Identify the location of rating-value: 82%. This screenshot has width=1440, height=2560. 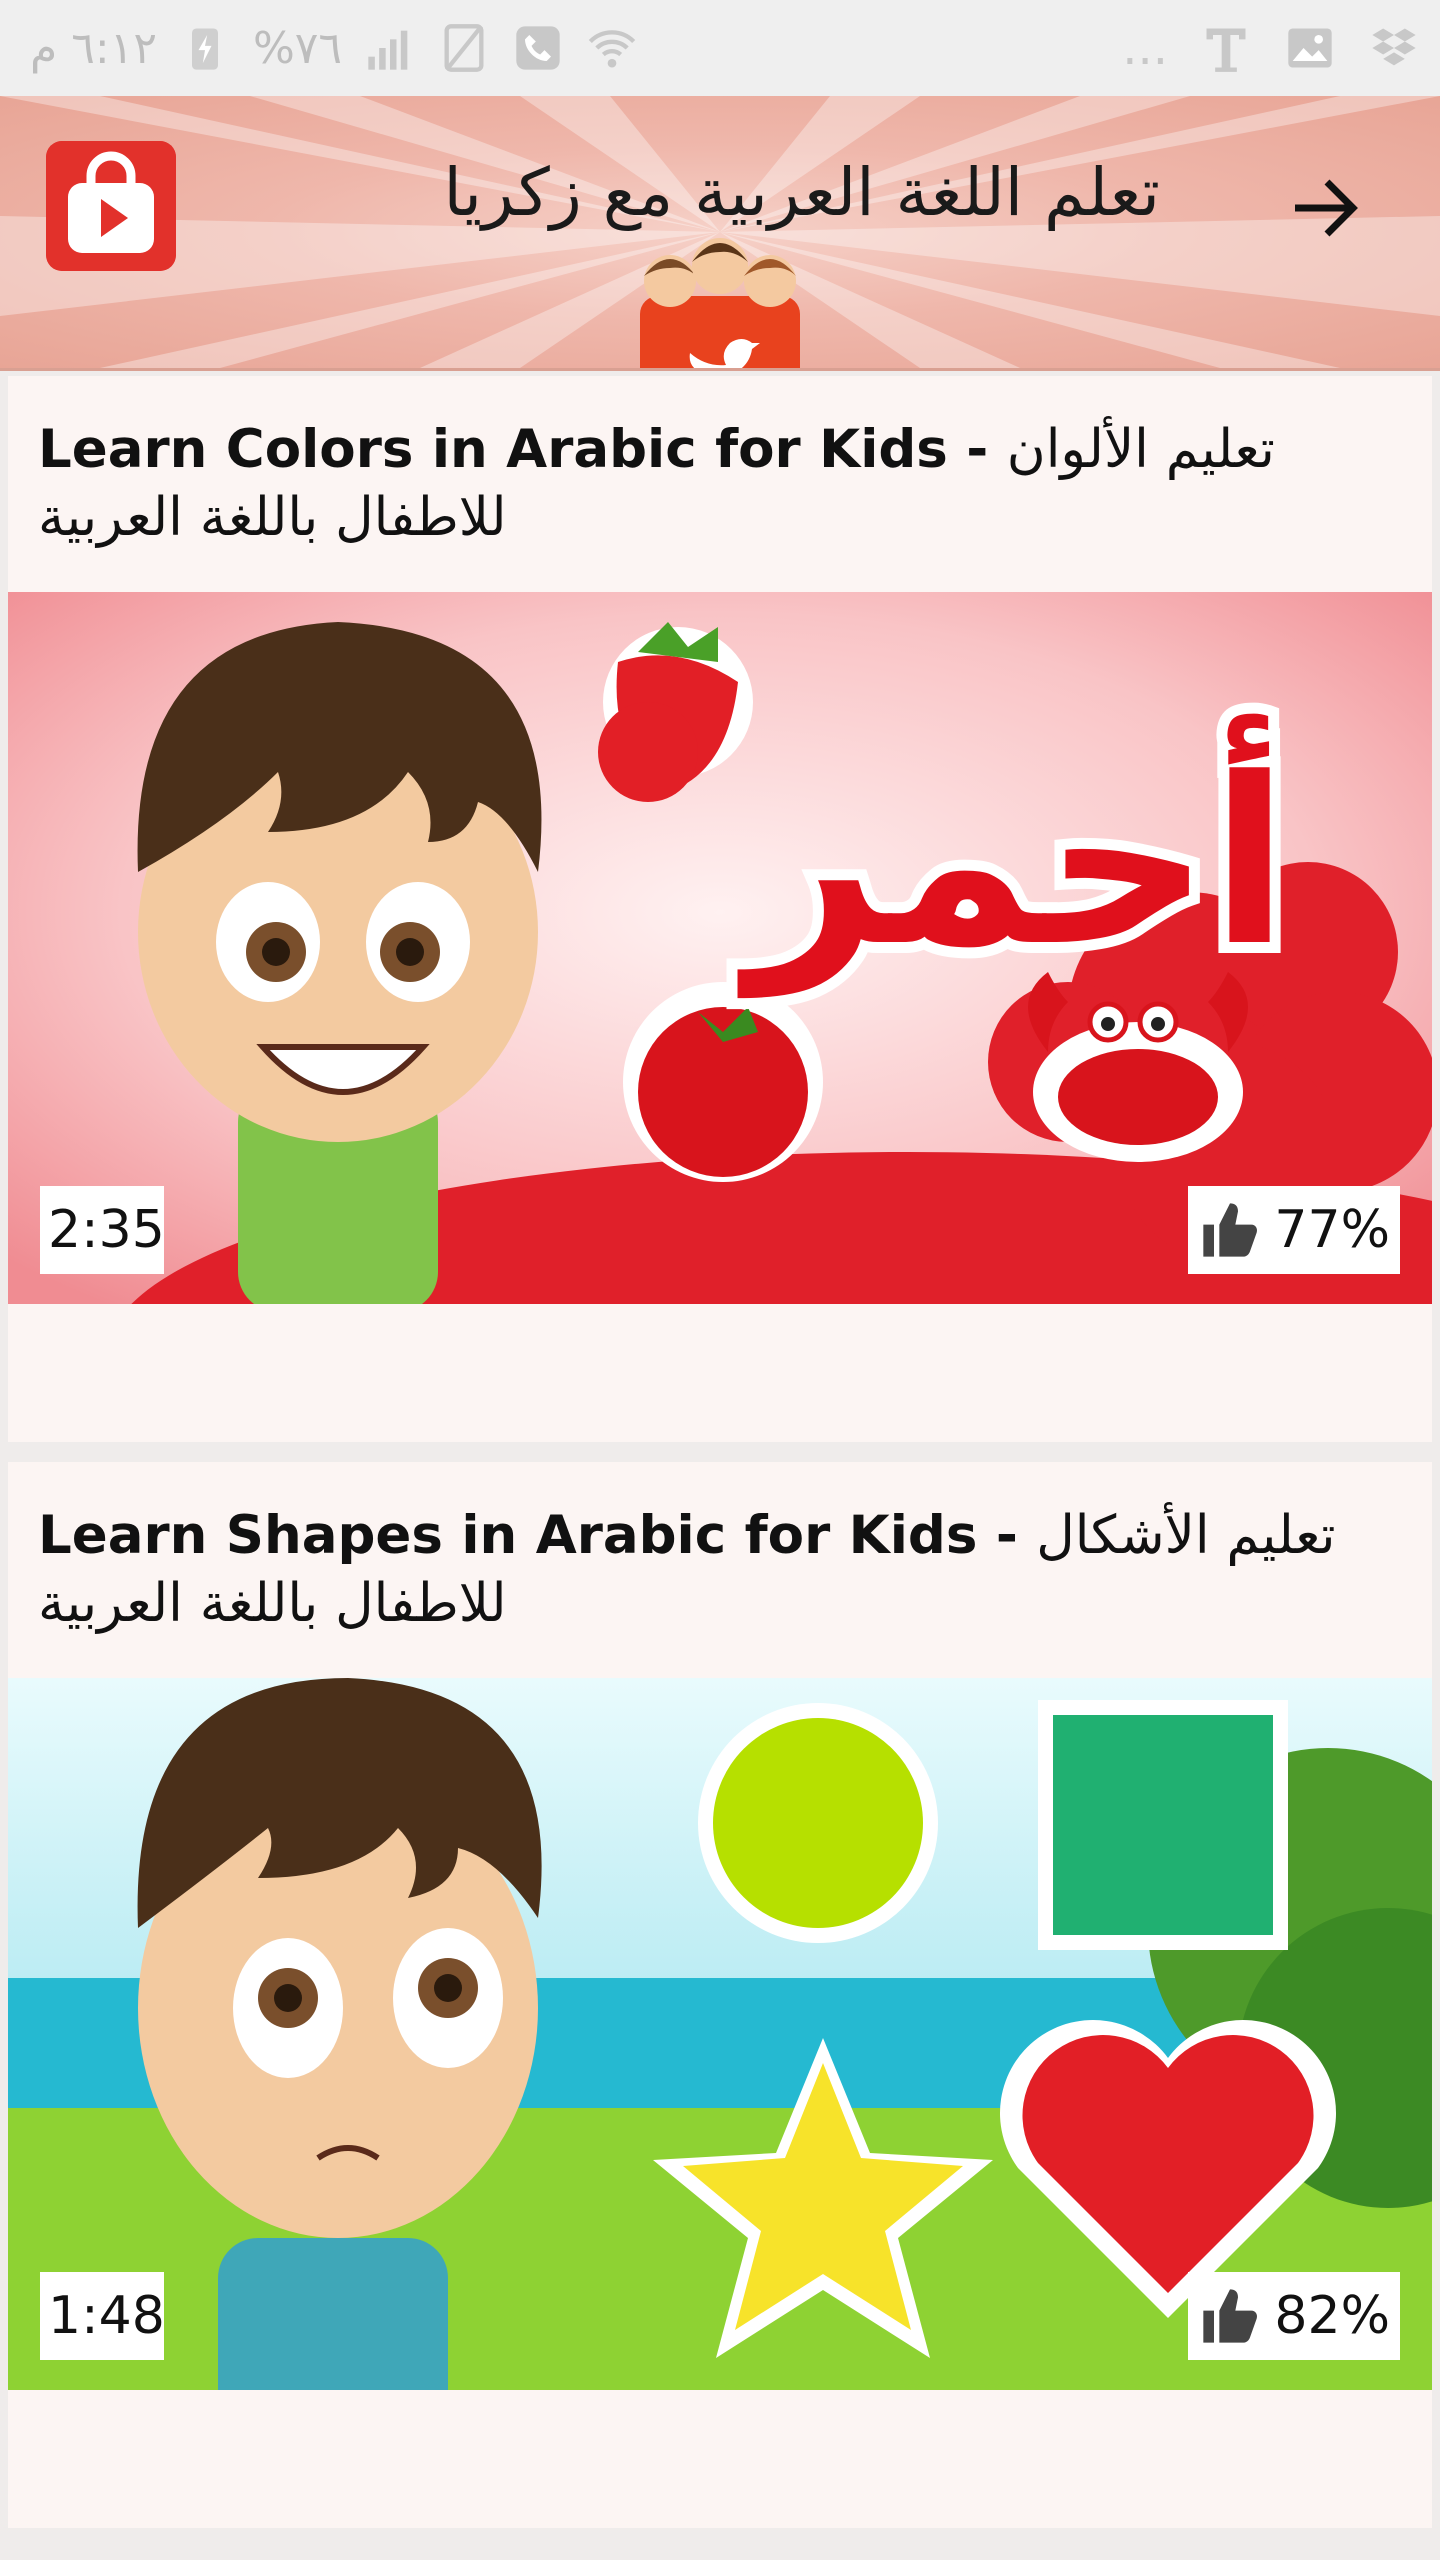
(1332, 2316).